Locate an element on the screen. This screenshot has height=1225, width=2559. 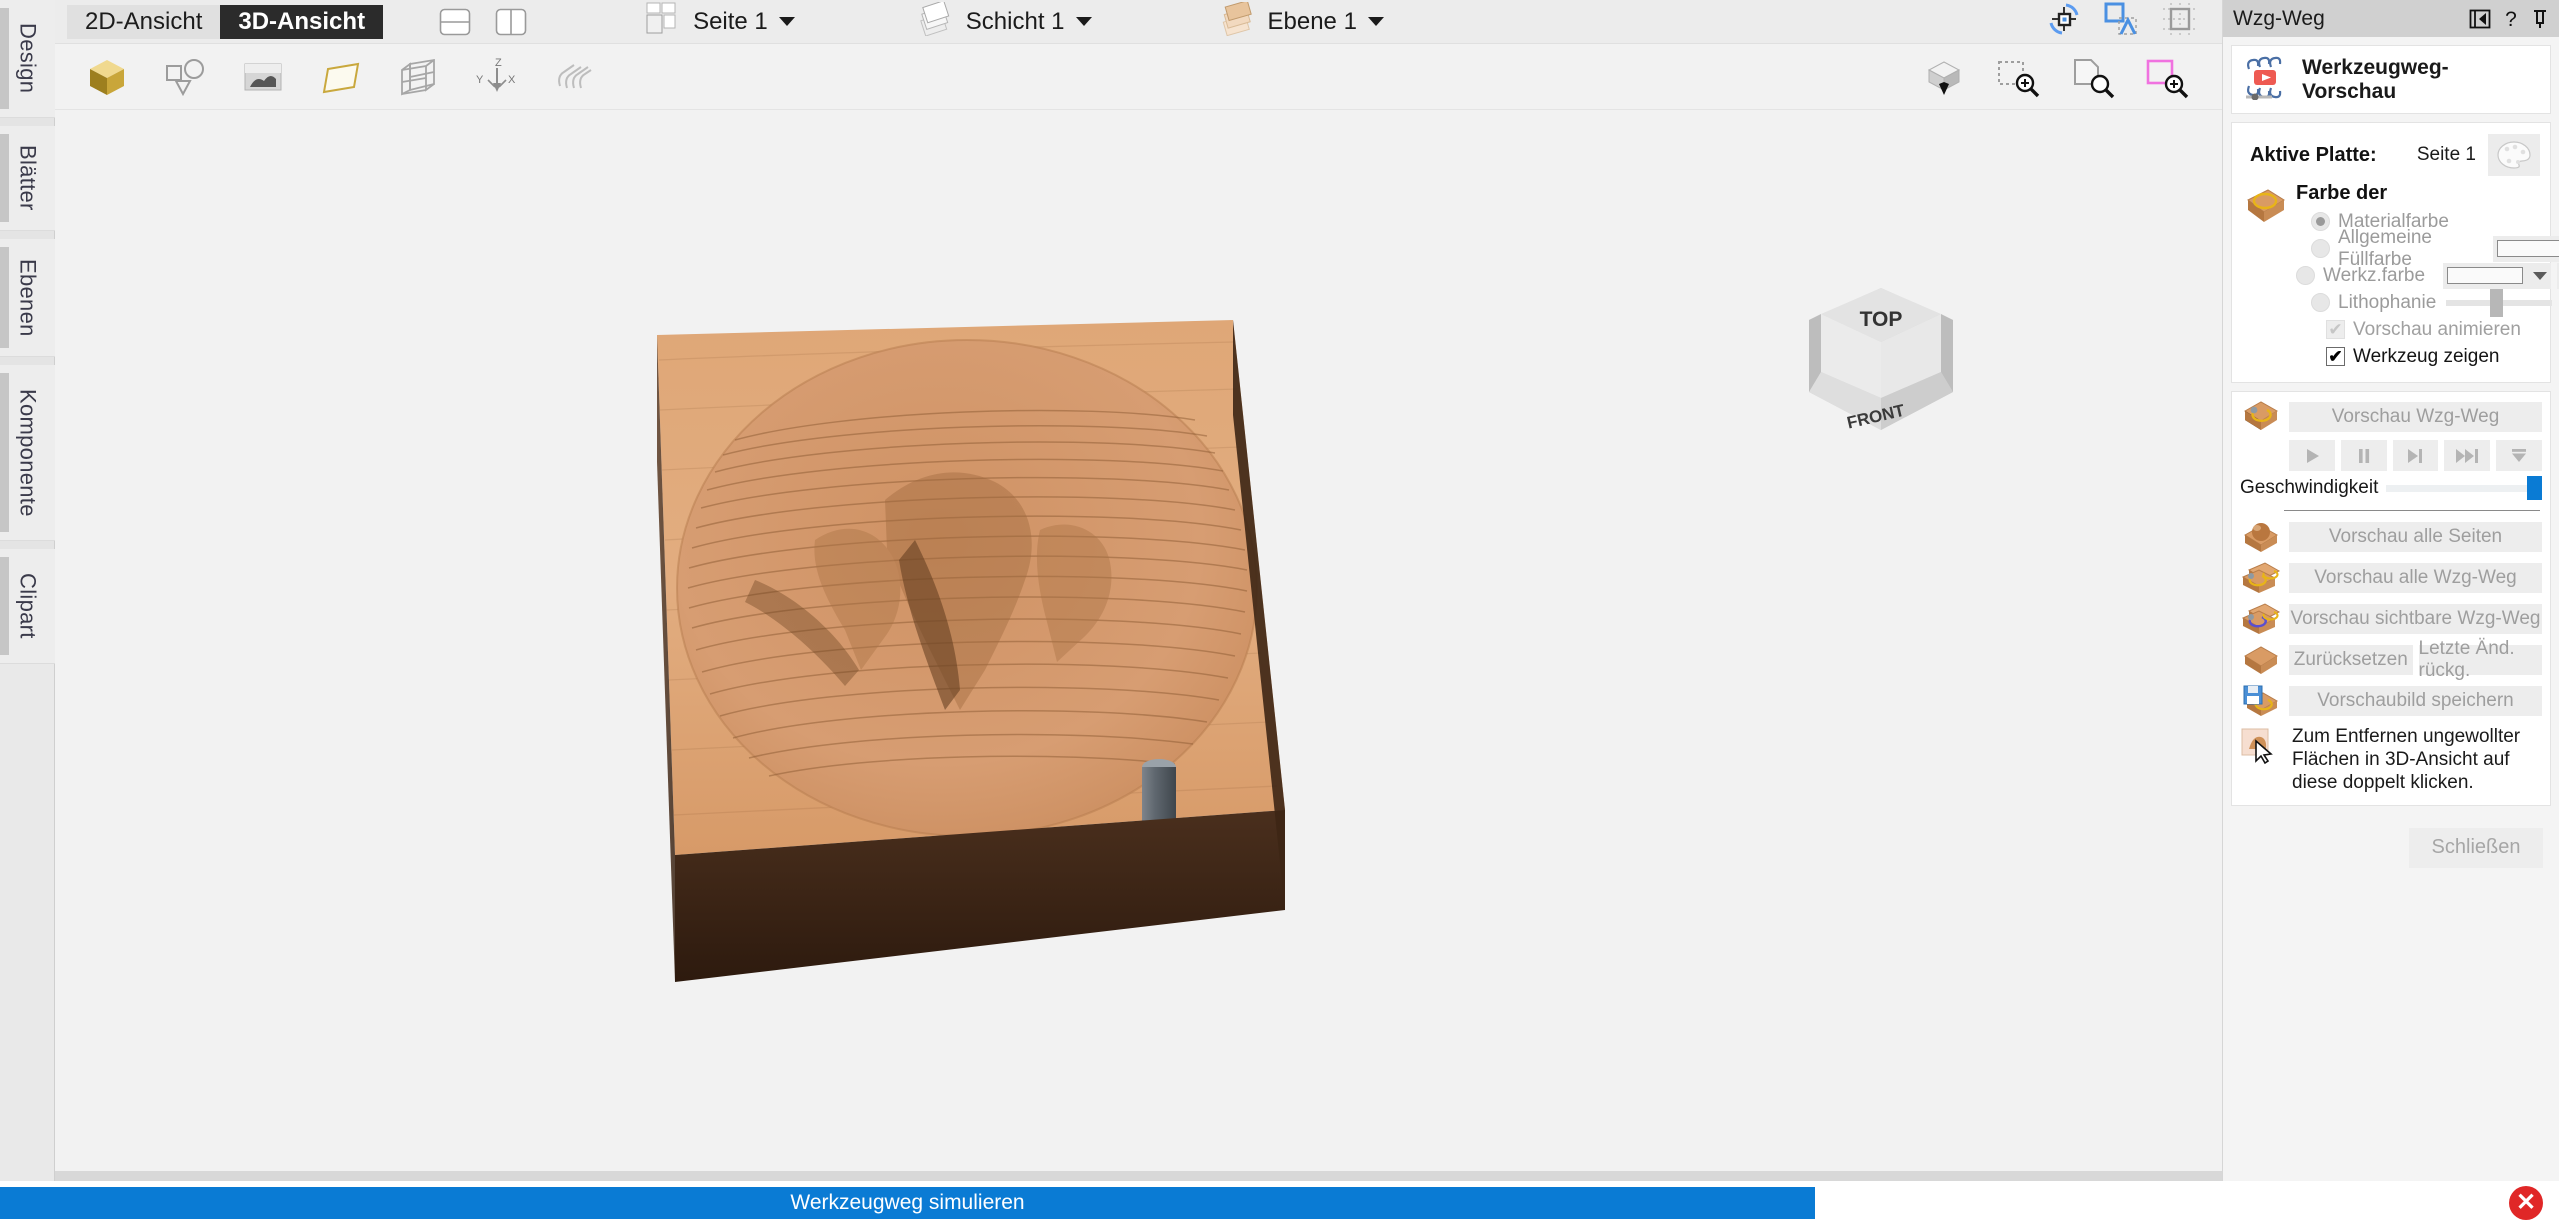
radio-label: Lithophanie is located at coordinates (2387, 302).